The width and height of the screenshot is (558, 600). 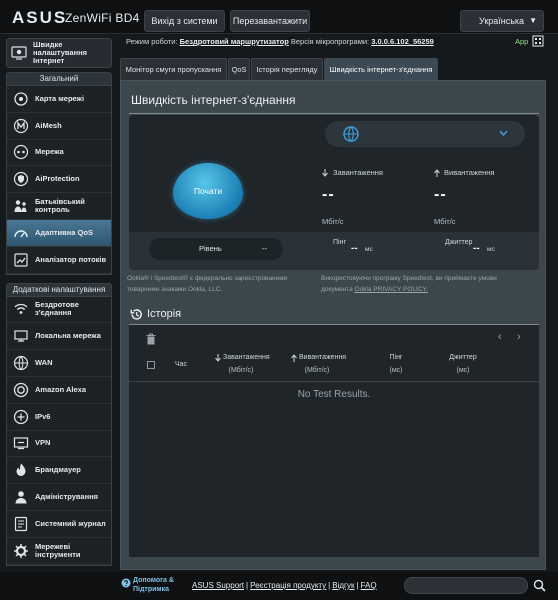 I want to click on tab-bandwidth-monitor: Монітор смуги пропускання, so click(x=173, y=69).